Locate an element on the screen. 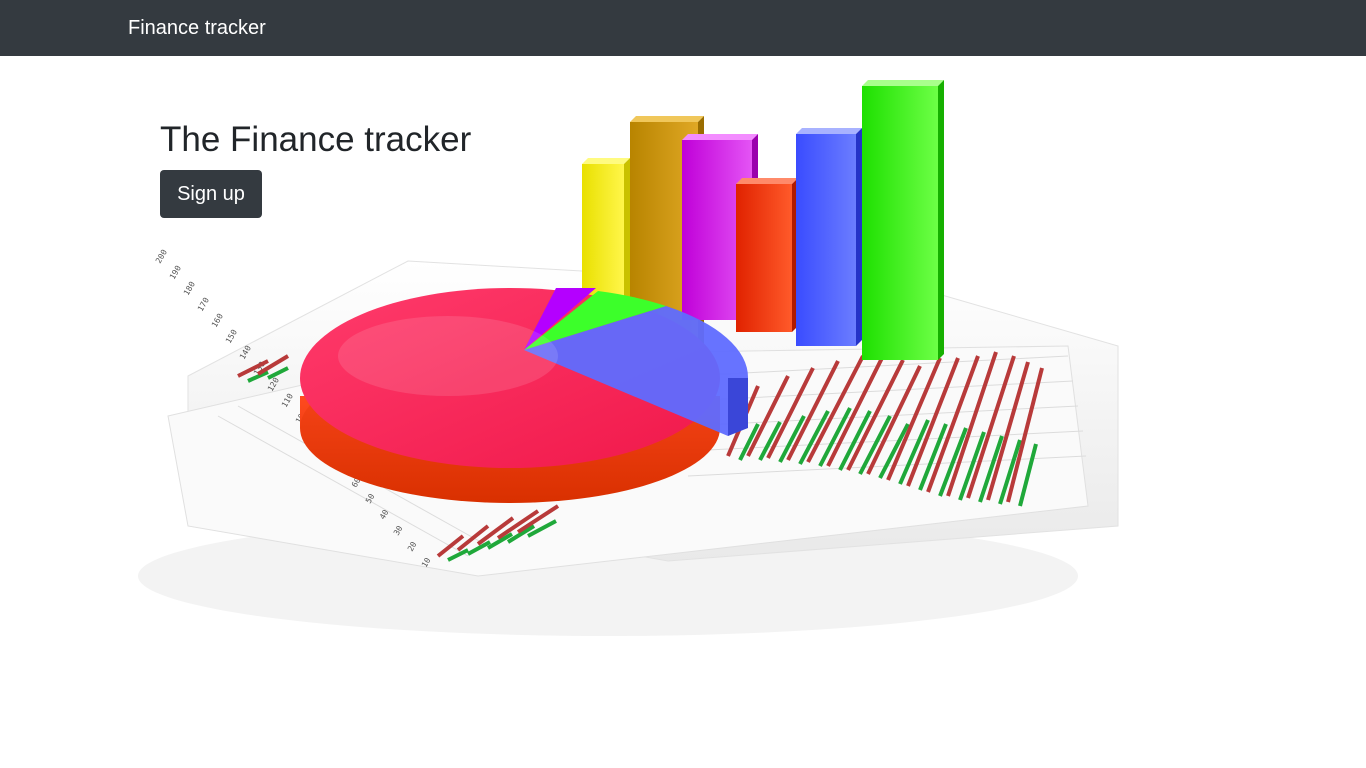  bar-green is located at coordinates (903, 220).